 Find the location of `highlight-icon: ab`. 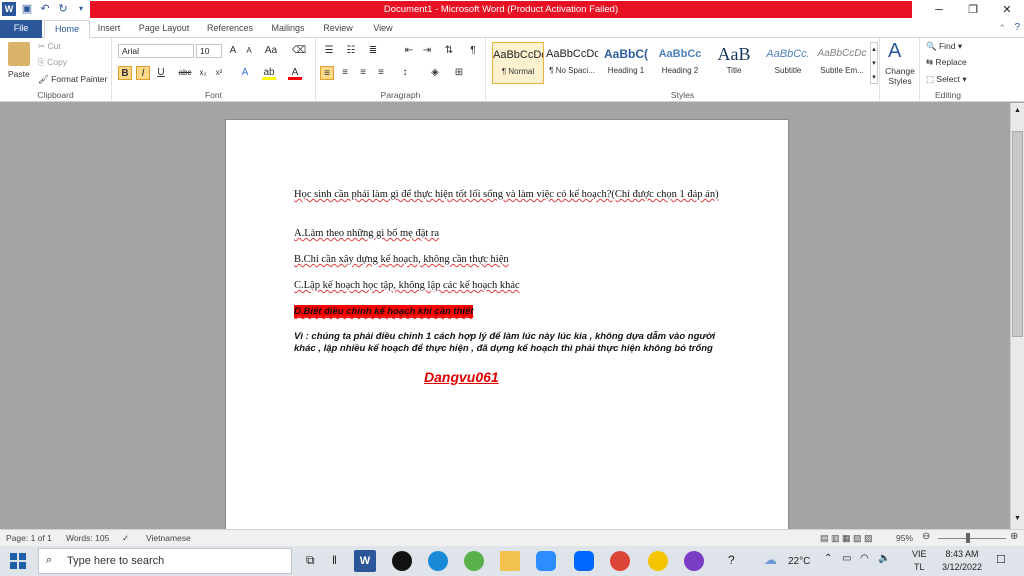

highlight-icon: ab is located at coordinates (269, 73).